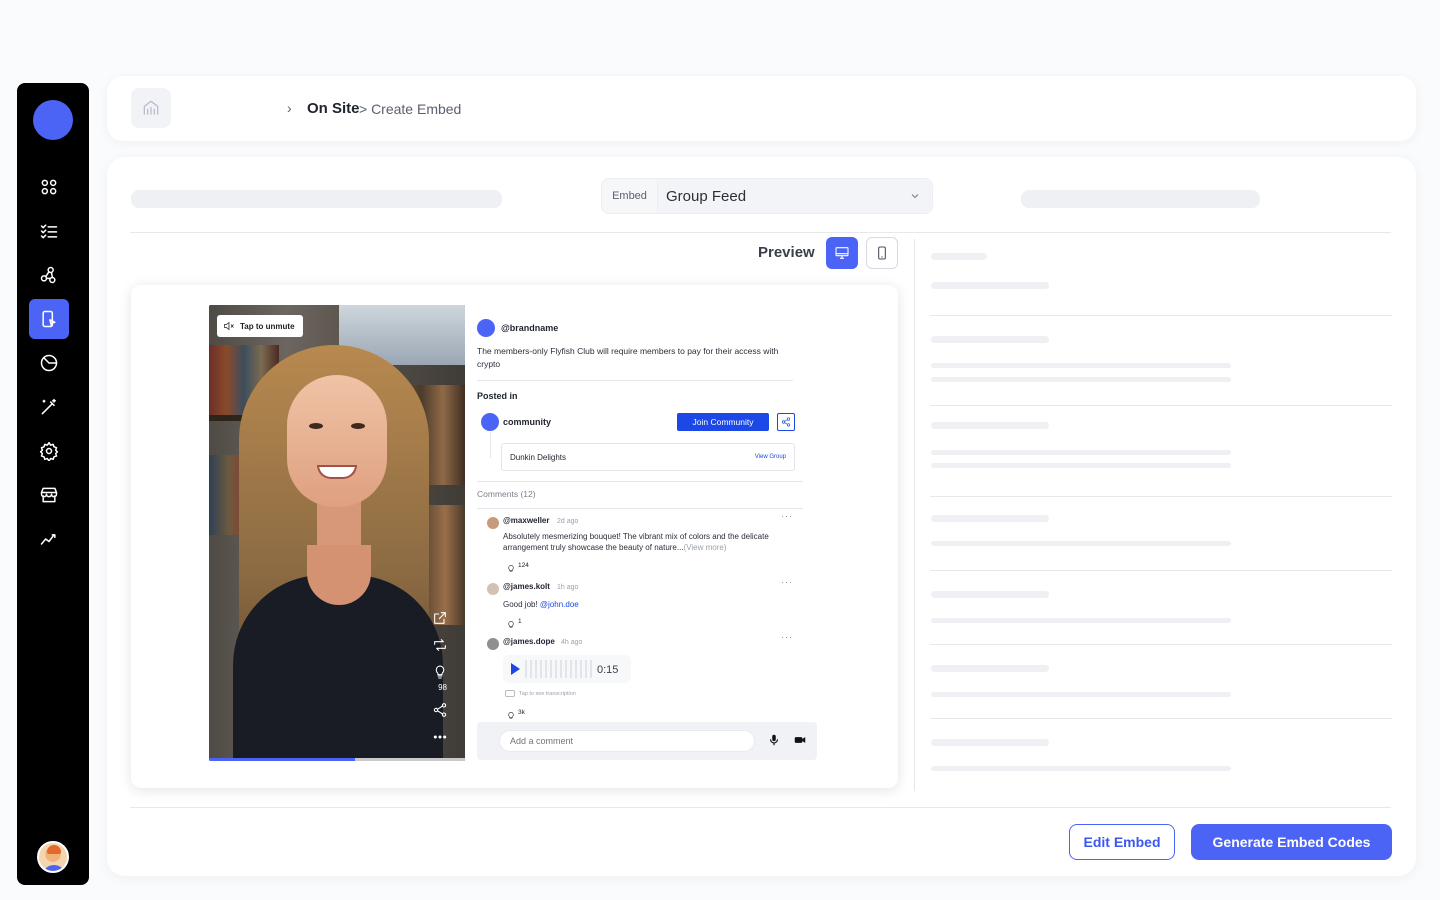 Image resolution: width=1440 pixels, height=900 pixels. Describe the element at coordinates (520, 621) in the screenshot. I see `comment-like-count: 1` at that location.